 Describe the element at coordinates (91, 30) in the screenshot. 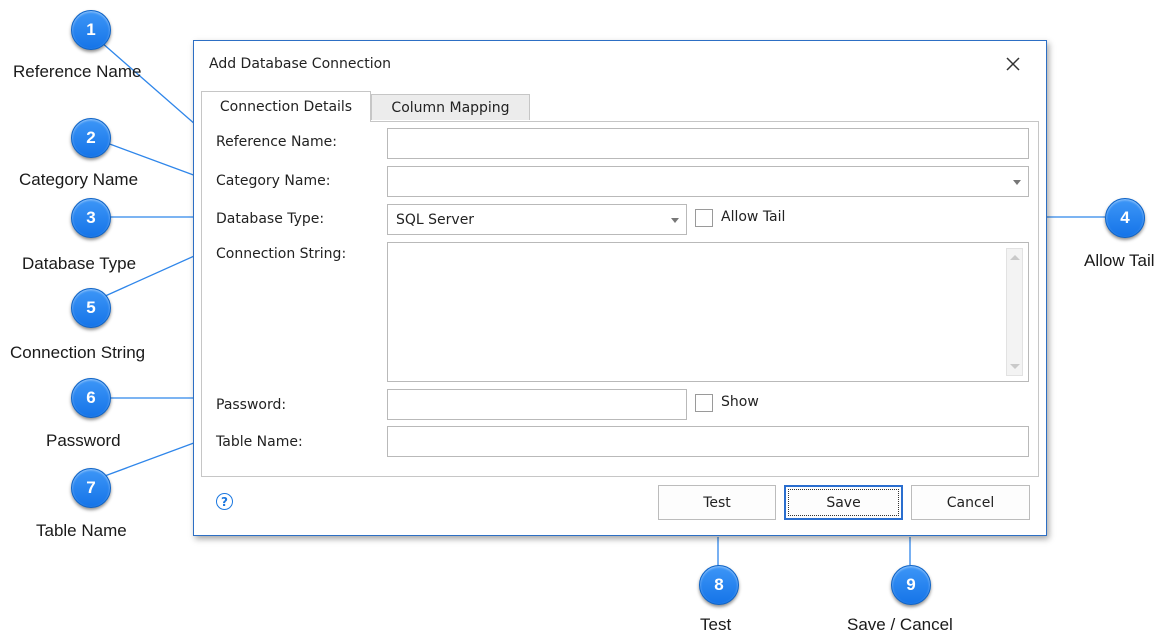

I see `callout-badge-1: 1` at that location.